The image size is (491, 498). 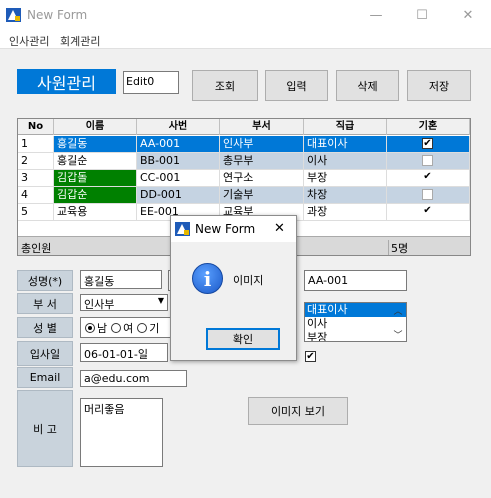 What do you see at coordinates (262, 144) in the screenshot?
I see `row-1-dept: 인사부` at bounding box center [262, 144].